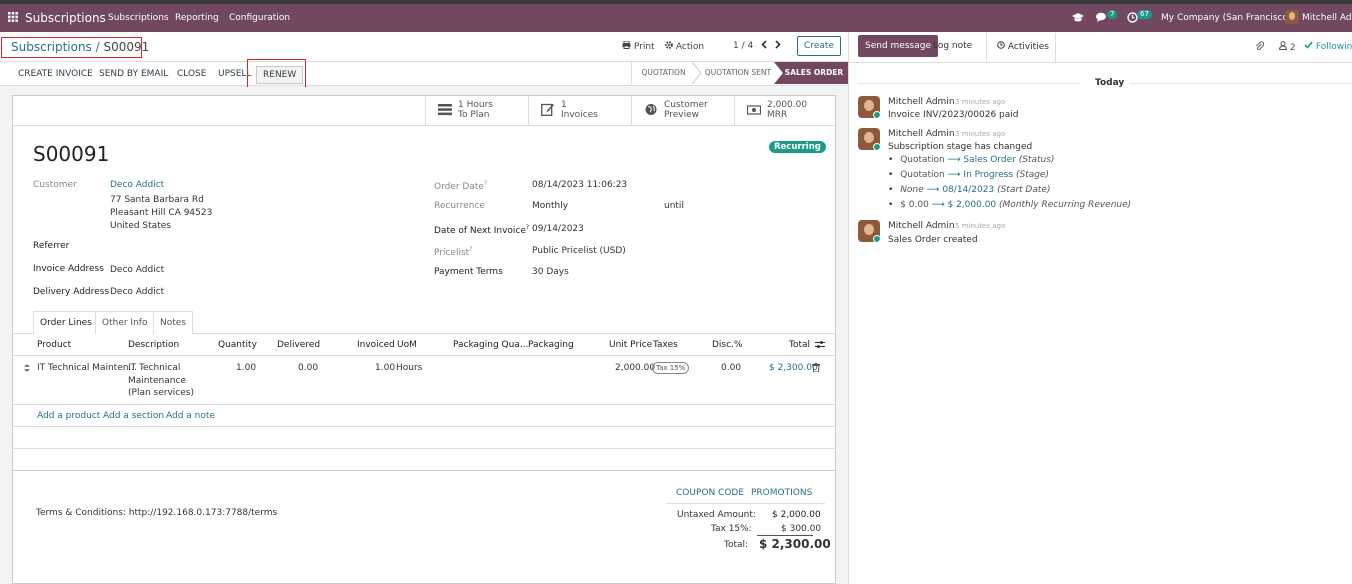 This screenshot has height=584, width=1352. Describe the element at coordinates (1328, 46) in the screenshot. I see `following-button: Following` at that location.